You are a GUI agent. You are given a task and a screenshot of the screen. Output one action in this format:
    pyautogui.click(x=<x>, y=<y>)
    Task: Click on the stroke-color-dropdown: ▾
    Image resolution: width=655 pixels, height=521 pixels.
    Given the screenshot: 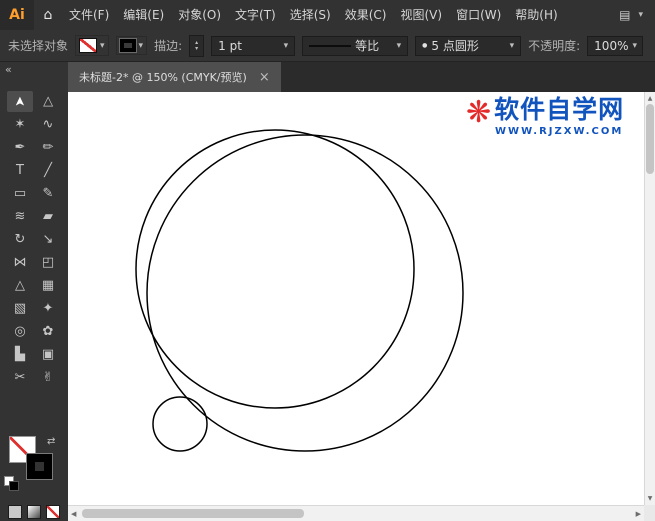 What is the action you would take?
    pyautogui.click(x=131, y=45)
    